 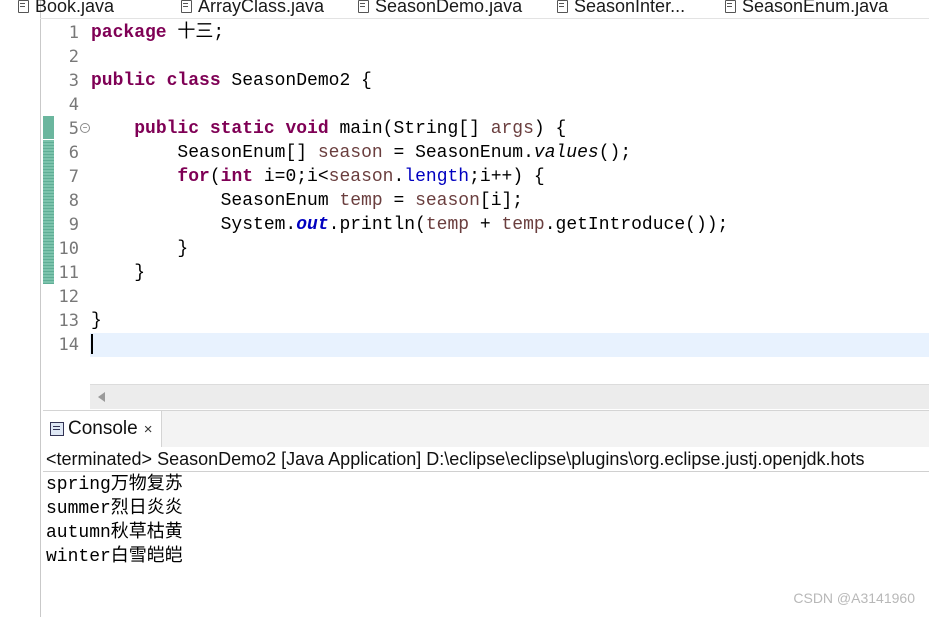 What do you see at coordinates (486, 471) in the screenshot?
I see `console-divider` at bounding box center [486, 471].